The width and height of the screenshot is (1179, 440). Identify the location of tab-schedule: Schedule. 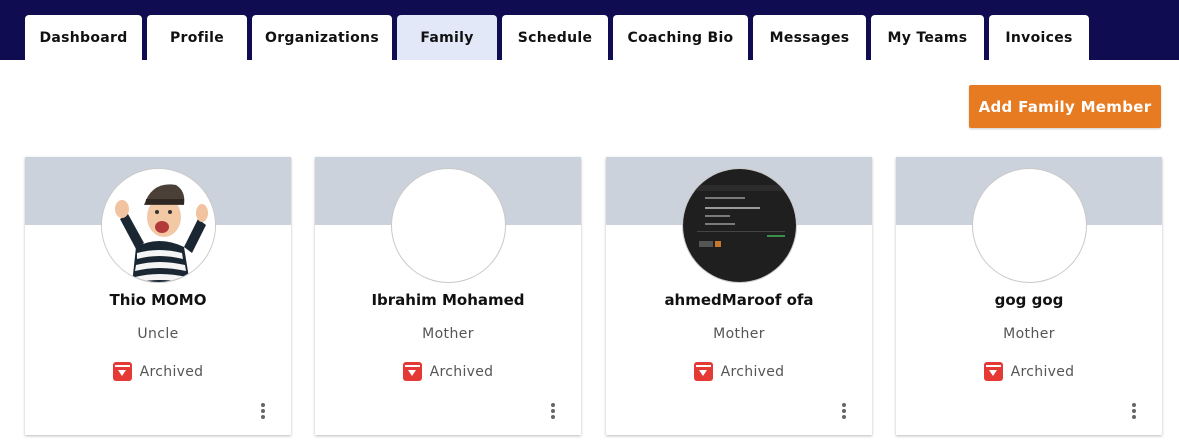
(555, 37).